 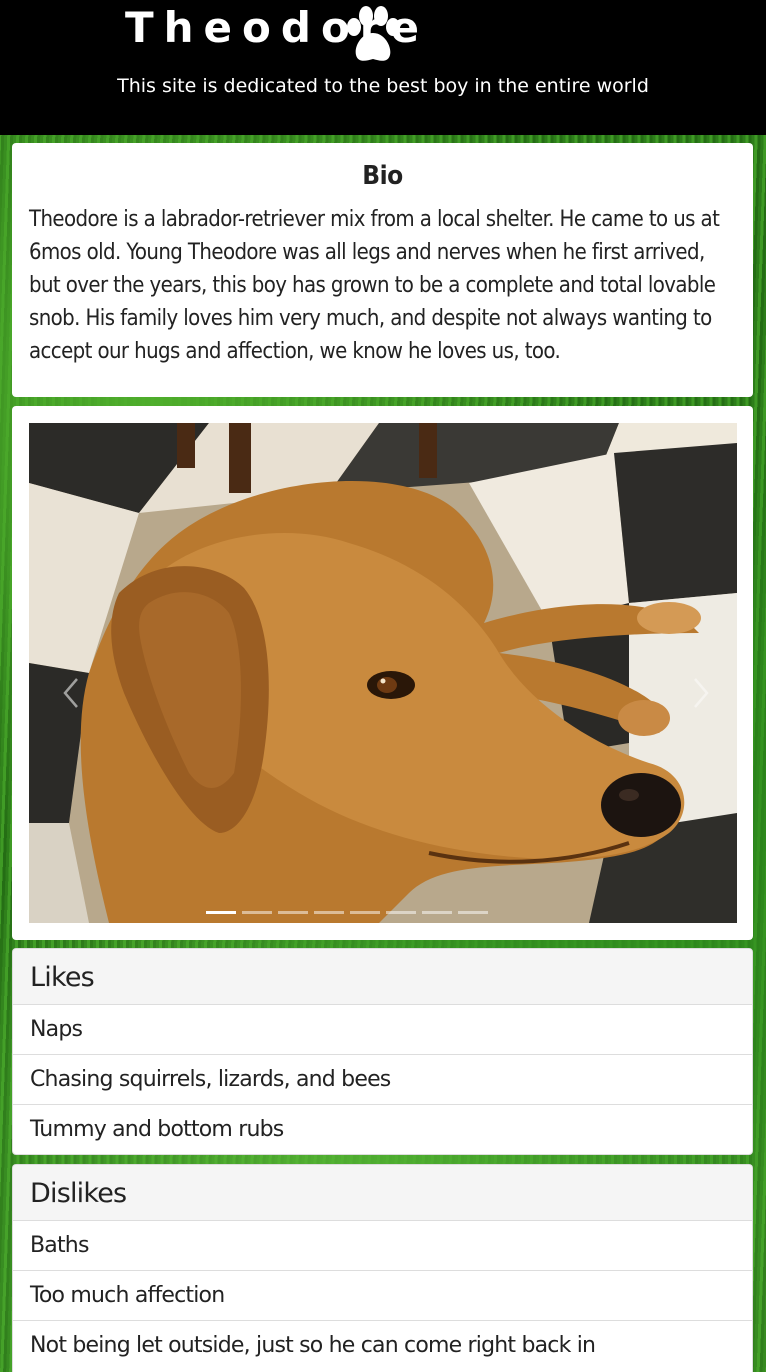 I want to click on likes-item: Chasing squirrels, lizards, and bees, so click(x=382, y=1080).